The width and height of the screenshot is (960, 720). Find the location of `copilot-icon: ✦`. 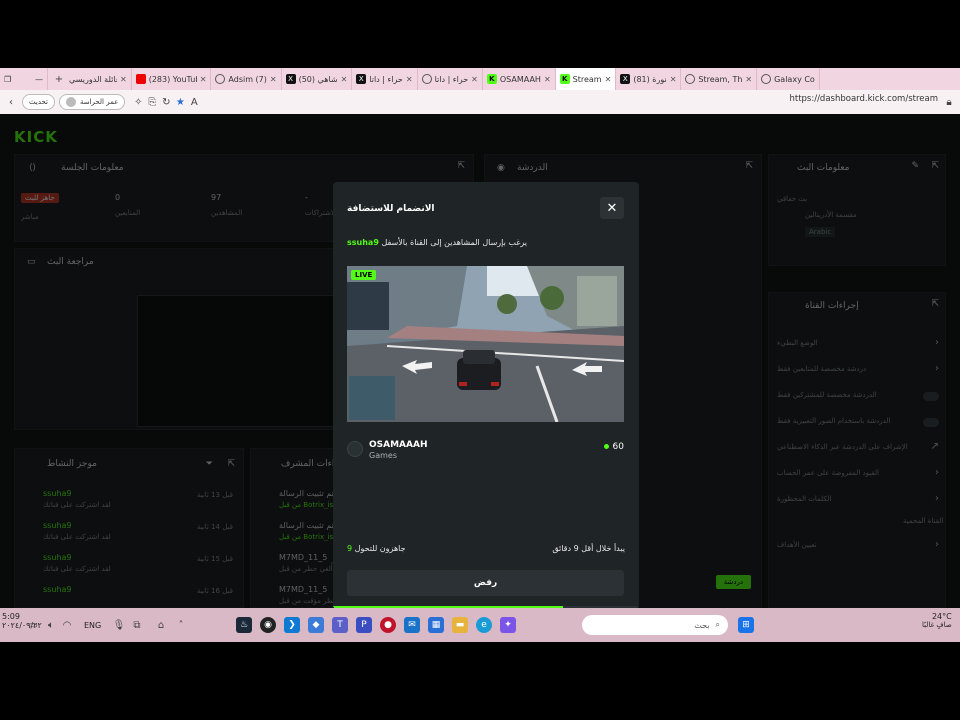

copilot-icon: ✦ is located at coordinates (508, 625).